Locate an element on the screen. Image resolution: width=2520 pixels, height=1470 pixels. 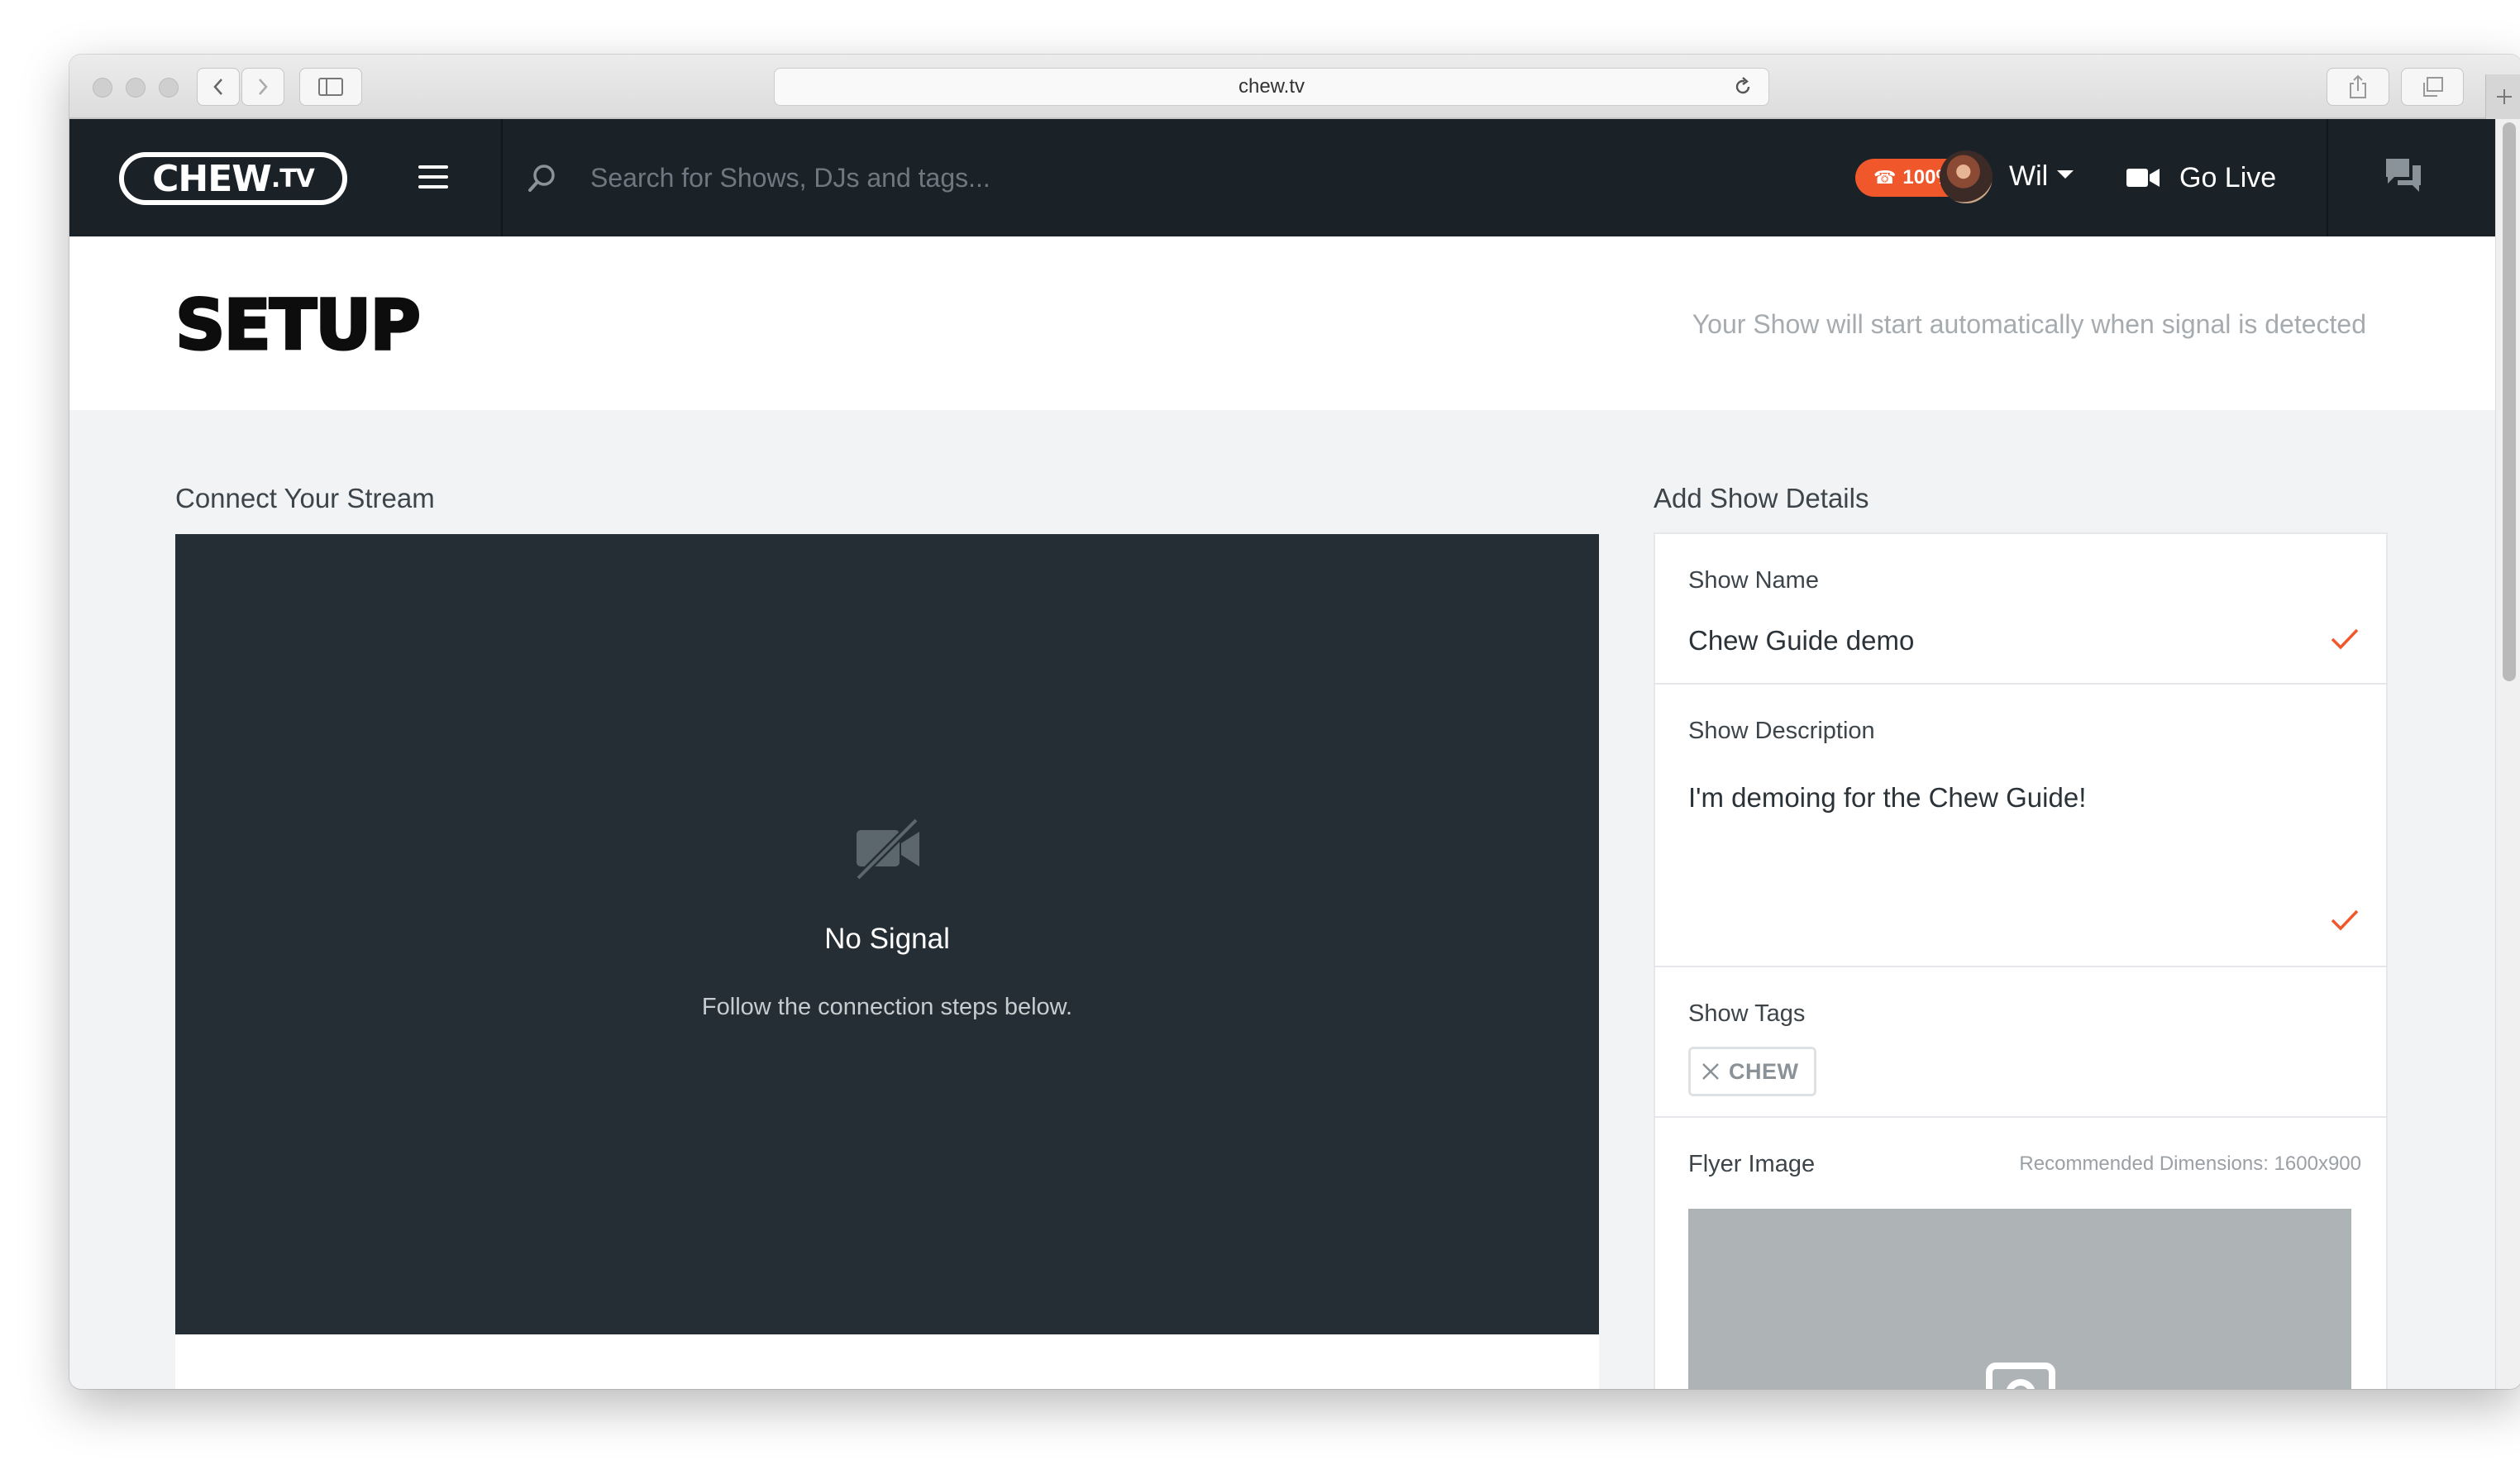
show-tags-label: Show Tags is located at coordinates (1747, 1013).